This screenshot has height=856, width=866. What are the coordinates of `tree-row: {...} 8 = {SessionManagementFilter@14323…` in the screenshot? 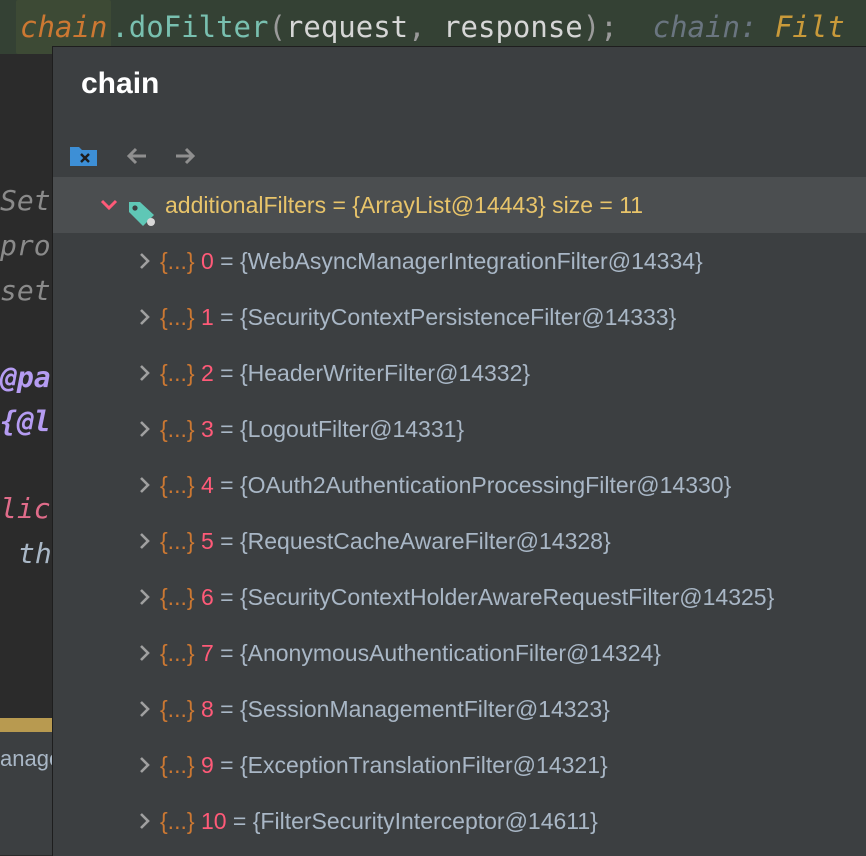 It's located at (459, 709).